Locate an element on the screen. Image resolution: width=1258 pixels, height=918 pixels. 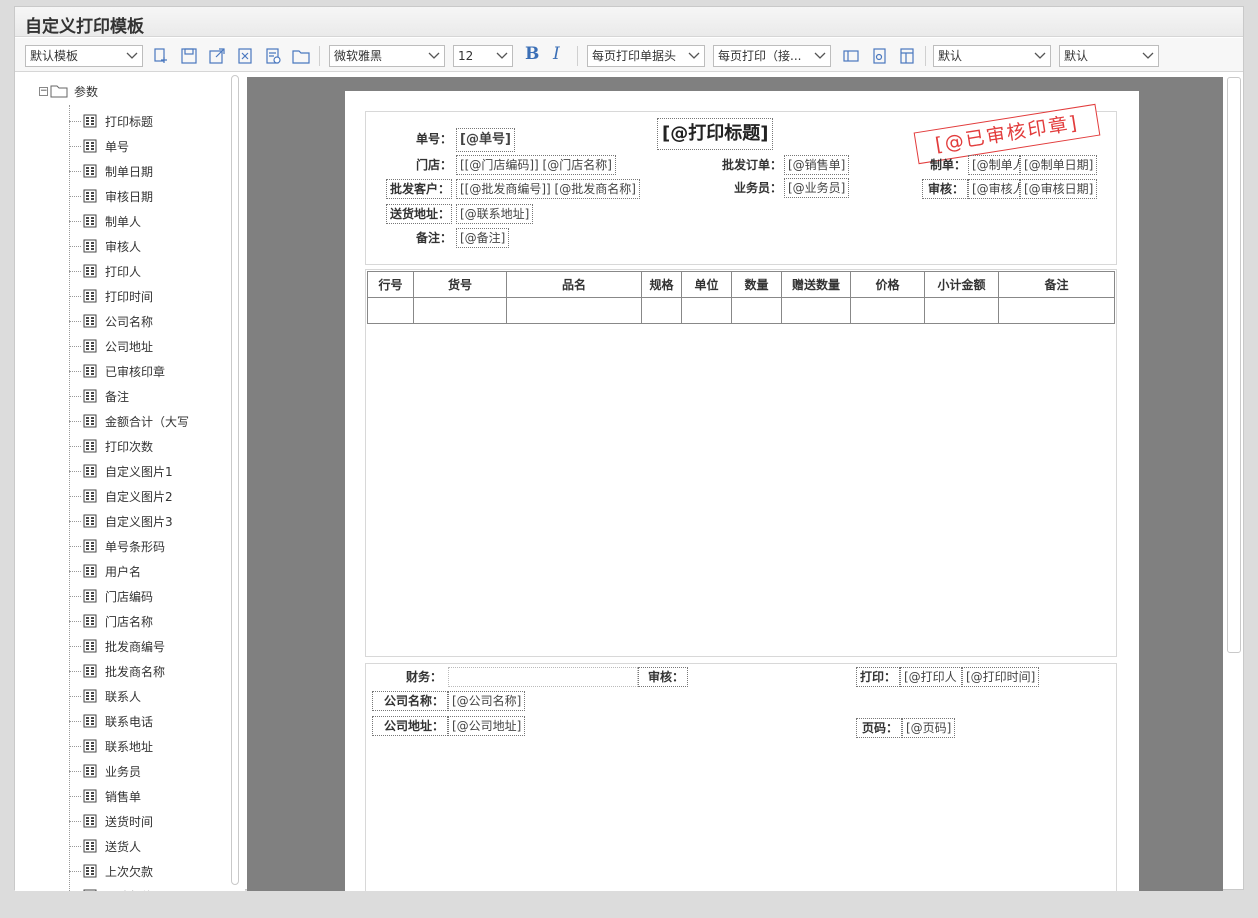
address-field: [@联系地址] is located at coordinates (495, 214).